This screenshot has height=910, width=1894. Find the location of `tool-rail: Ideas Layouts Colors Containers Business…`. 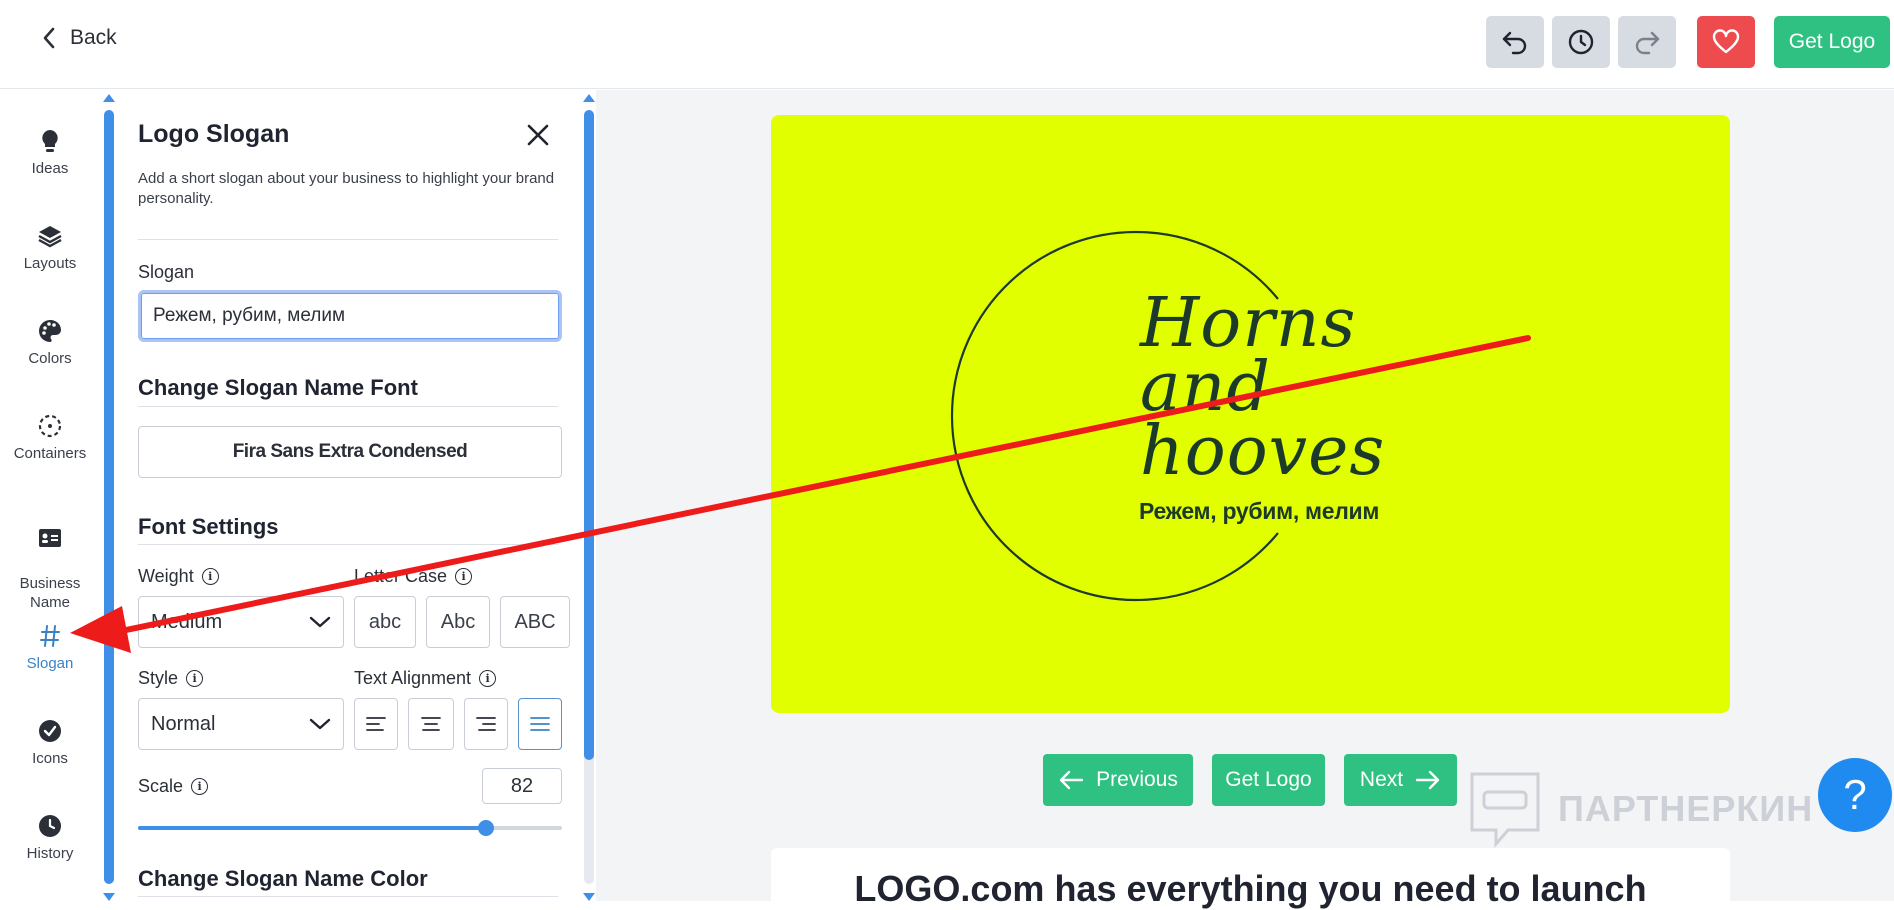

tool-rail: Ideas Layouts Colors Containers Business… is located at coordinates (50, 495).